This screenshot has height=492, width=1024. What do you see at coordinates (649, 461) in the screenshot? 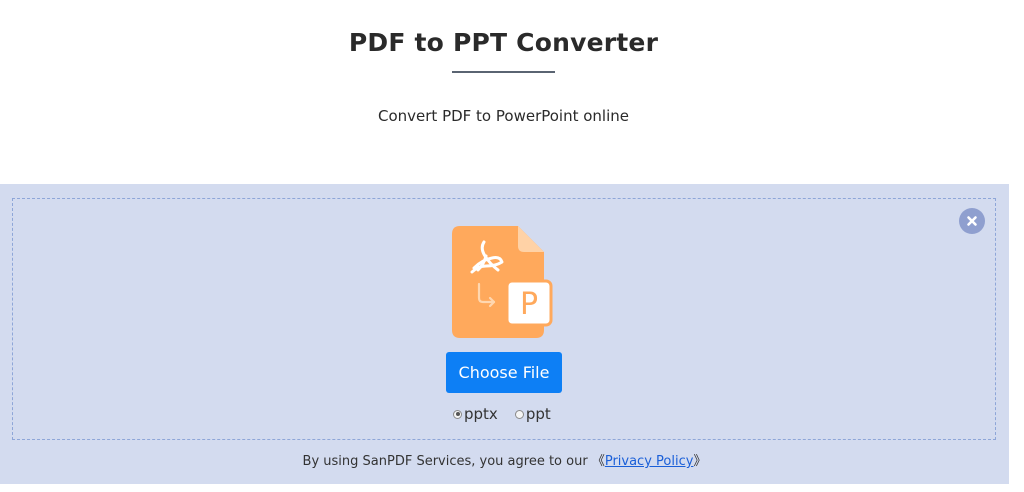
I see `privacy-policy-link: Privacy Policy` at bounding box center [649, 461].